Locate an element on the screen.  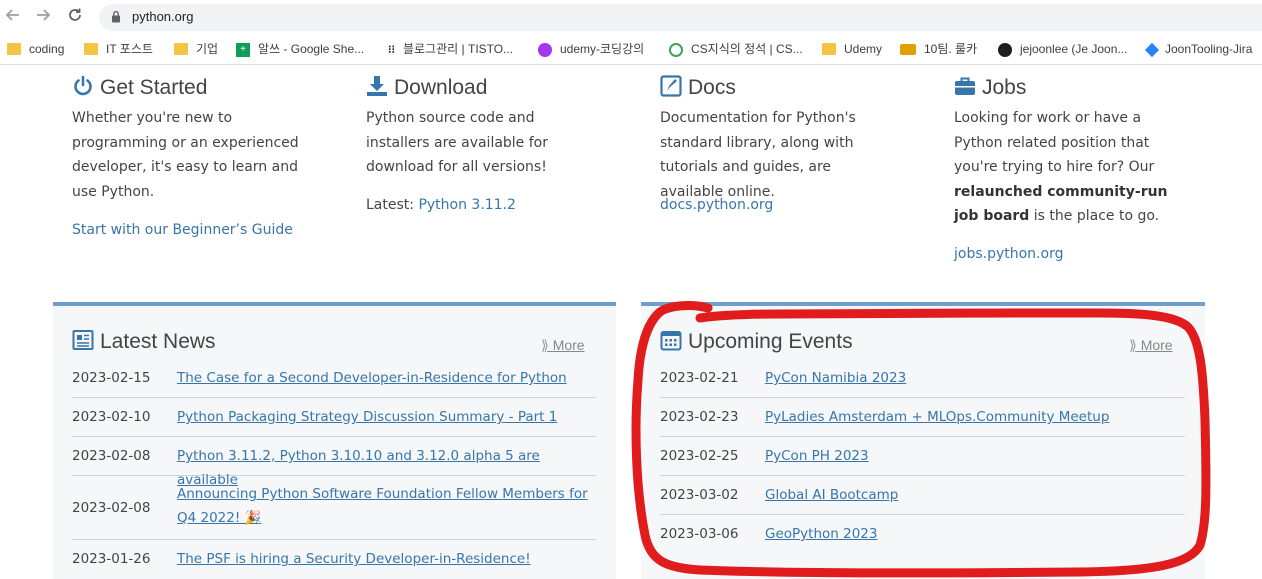
events-more-link: ⟫ More is located at coordinates (1151, 345).